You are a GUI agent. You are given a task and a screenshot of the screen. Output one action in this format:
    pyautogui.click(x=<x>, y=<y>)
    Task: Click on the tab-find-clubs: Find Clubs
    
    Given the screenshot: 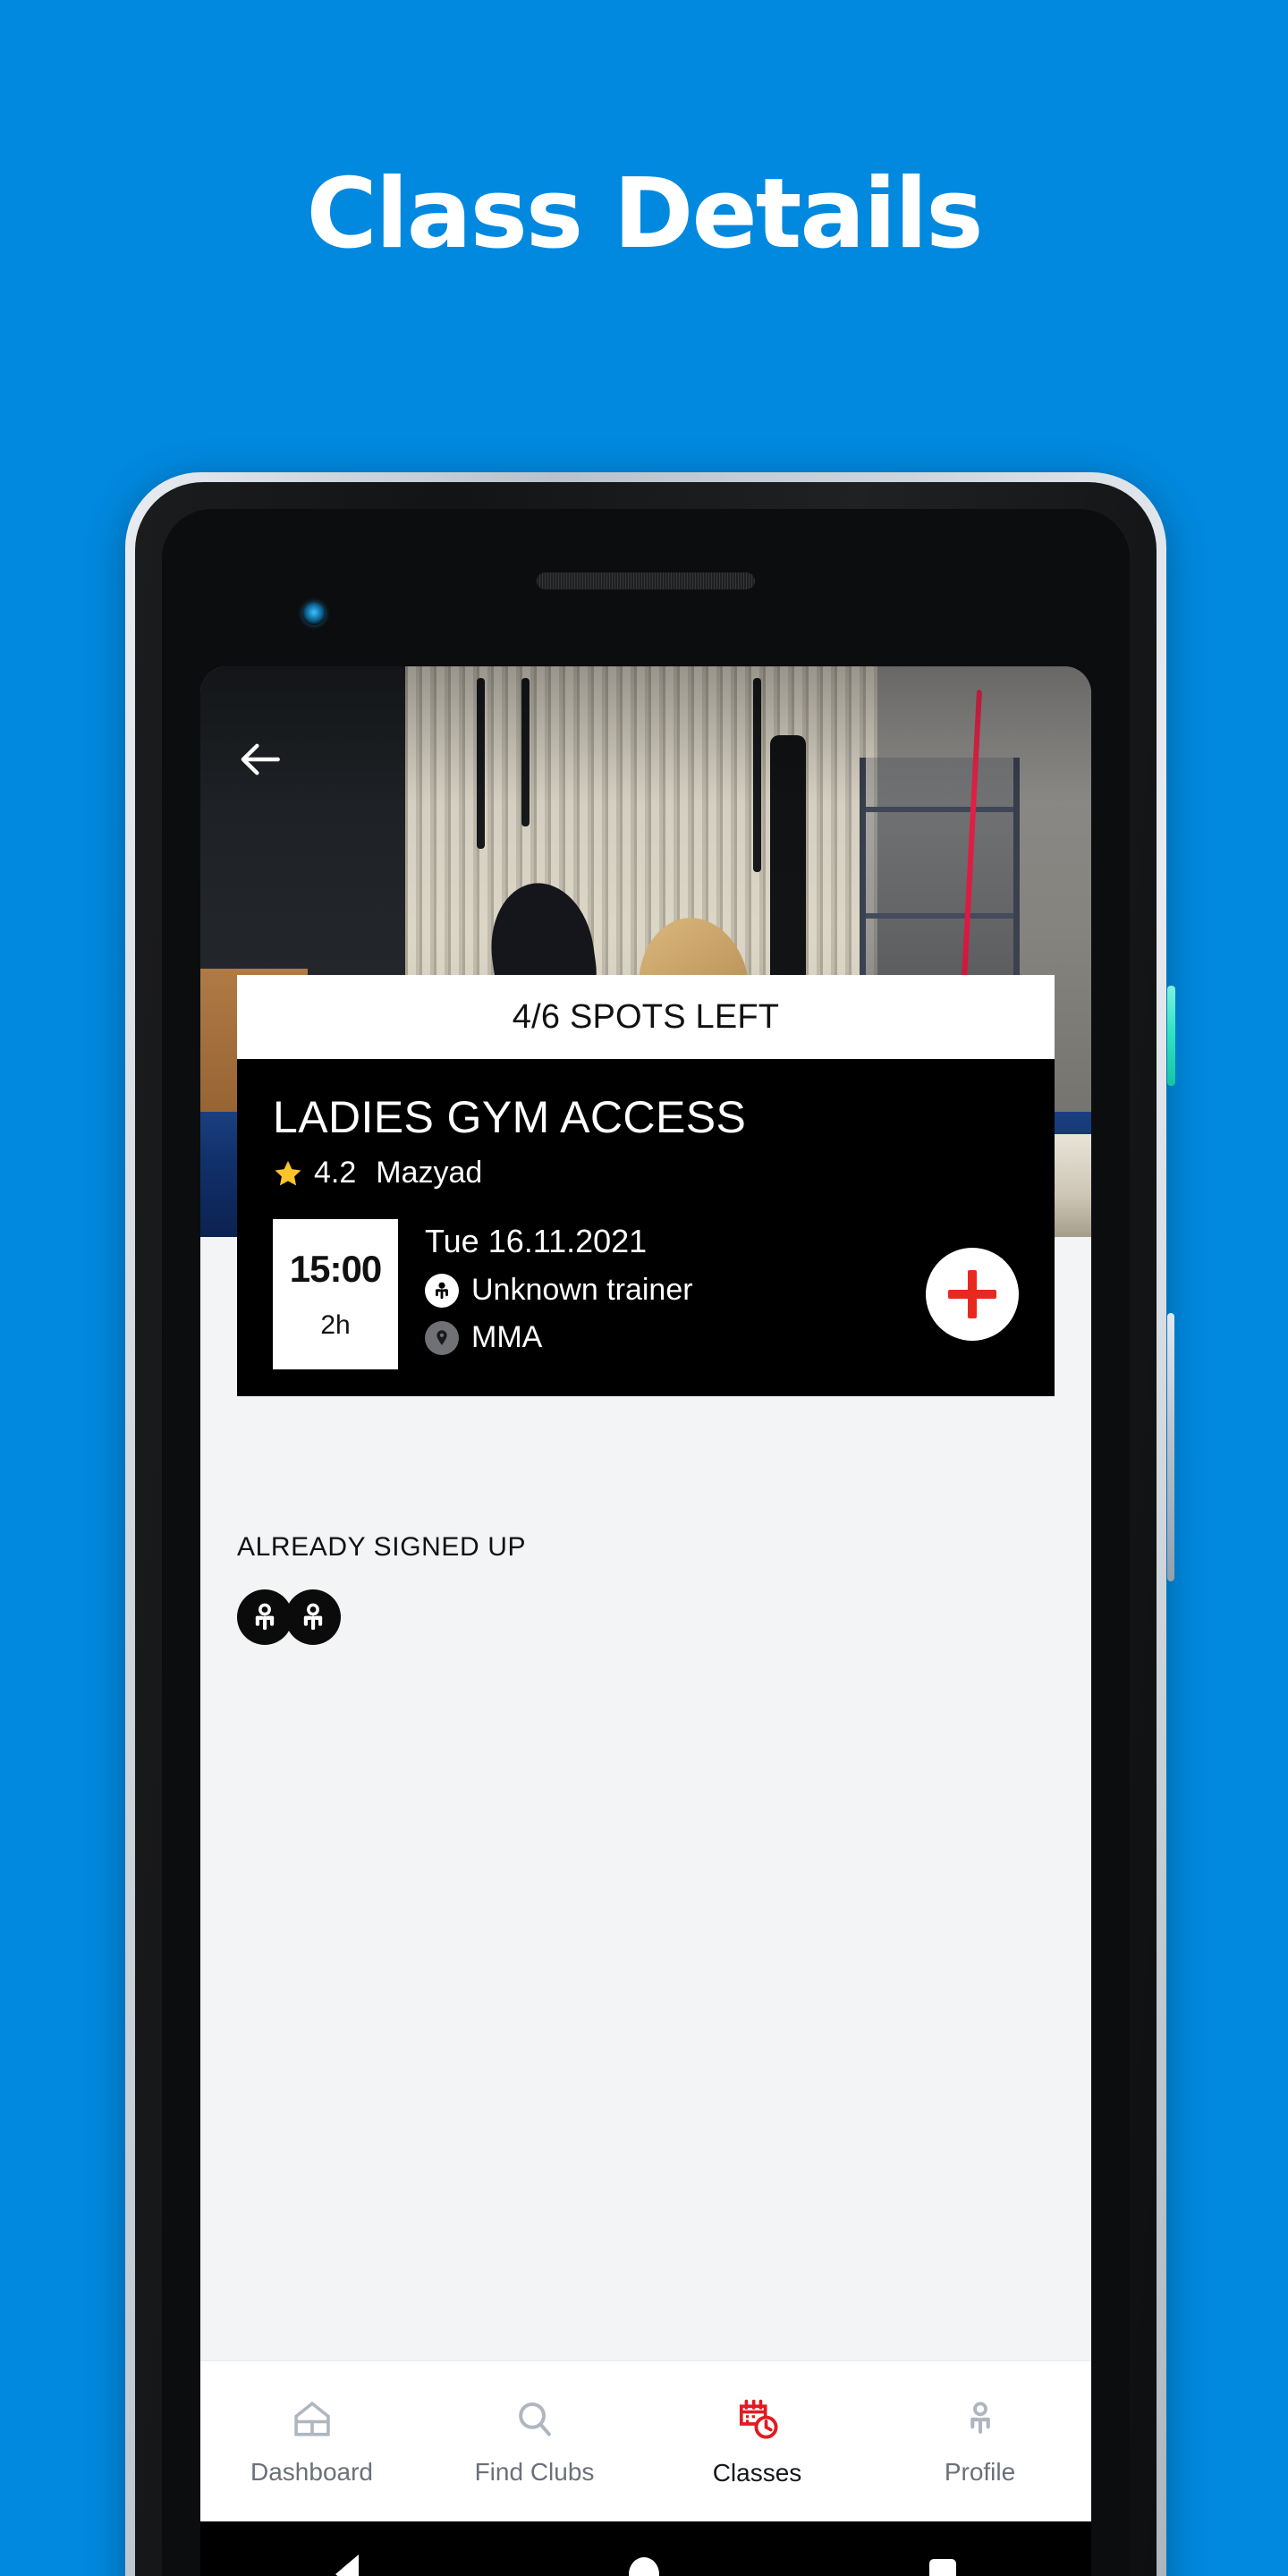 What is the action you would take?
    pyautogui.click(x=534, y=2441)
    